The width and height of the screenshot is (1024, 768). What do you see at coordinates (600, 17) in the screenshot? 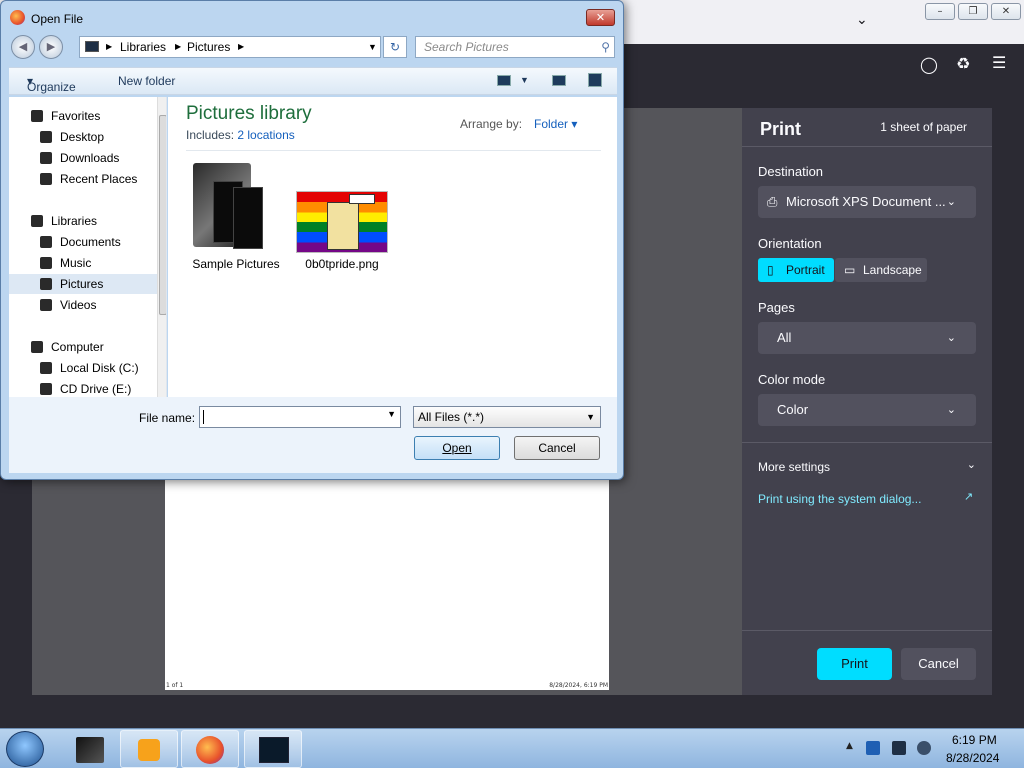
I see `dialog-close-button: ✕` at bounding box center [600, 17].